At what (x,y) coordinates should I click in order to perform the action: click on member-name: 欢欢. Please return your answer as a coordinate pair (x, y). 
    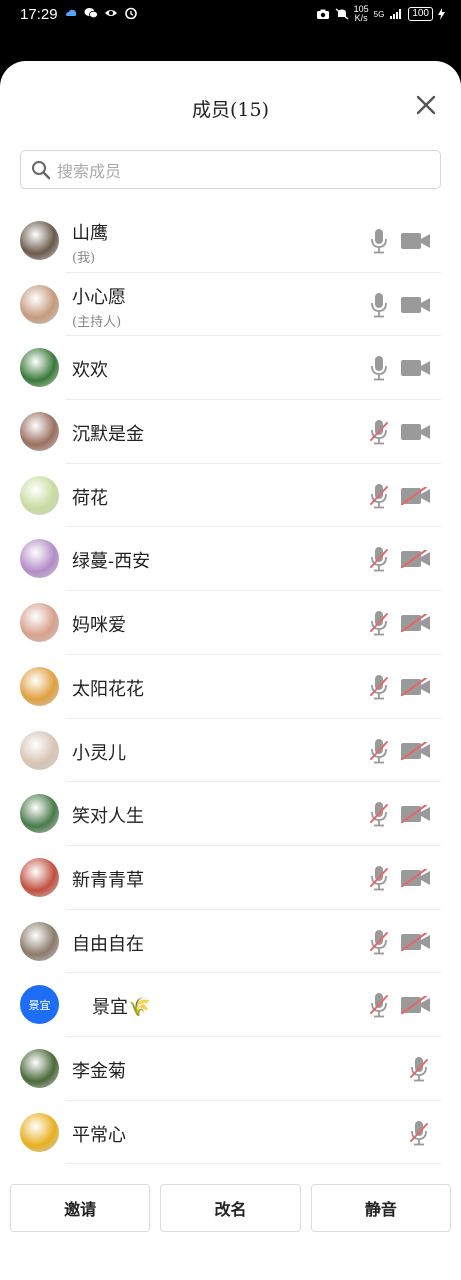
    Looking at the image, I should click on (90, 371).